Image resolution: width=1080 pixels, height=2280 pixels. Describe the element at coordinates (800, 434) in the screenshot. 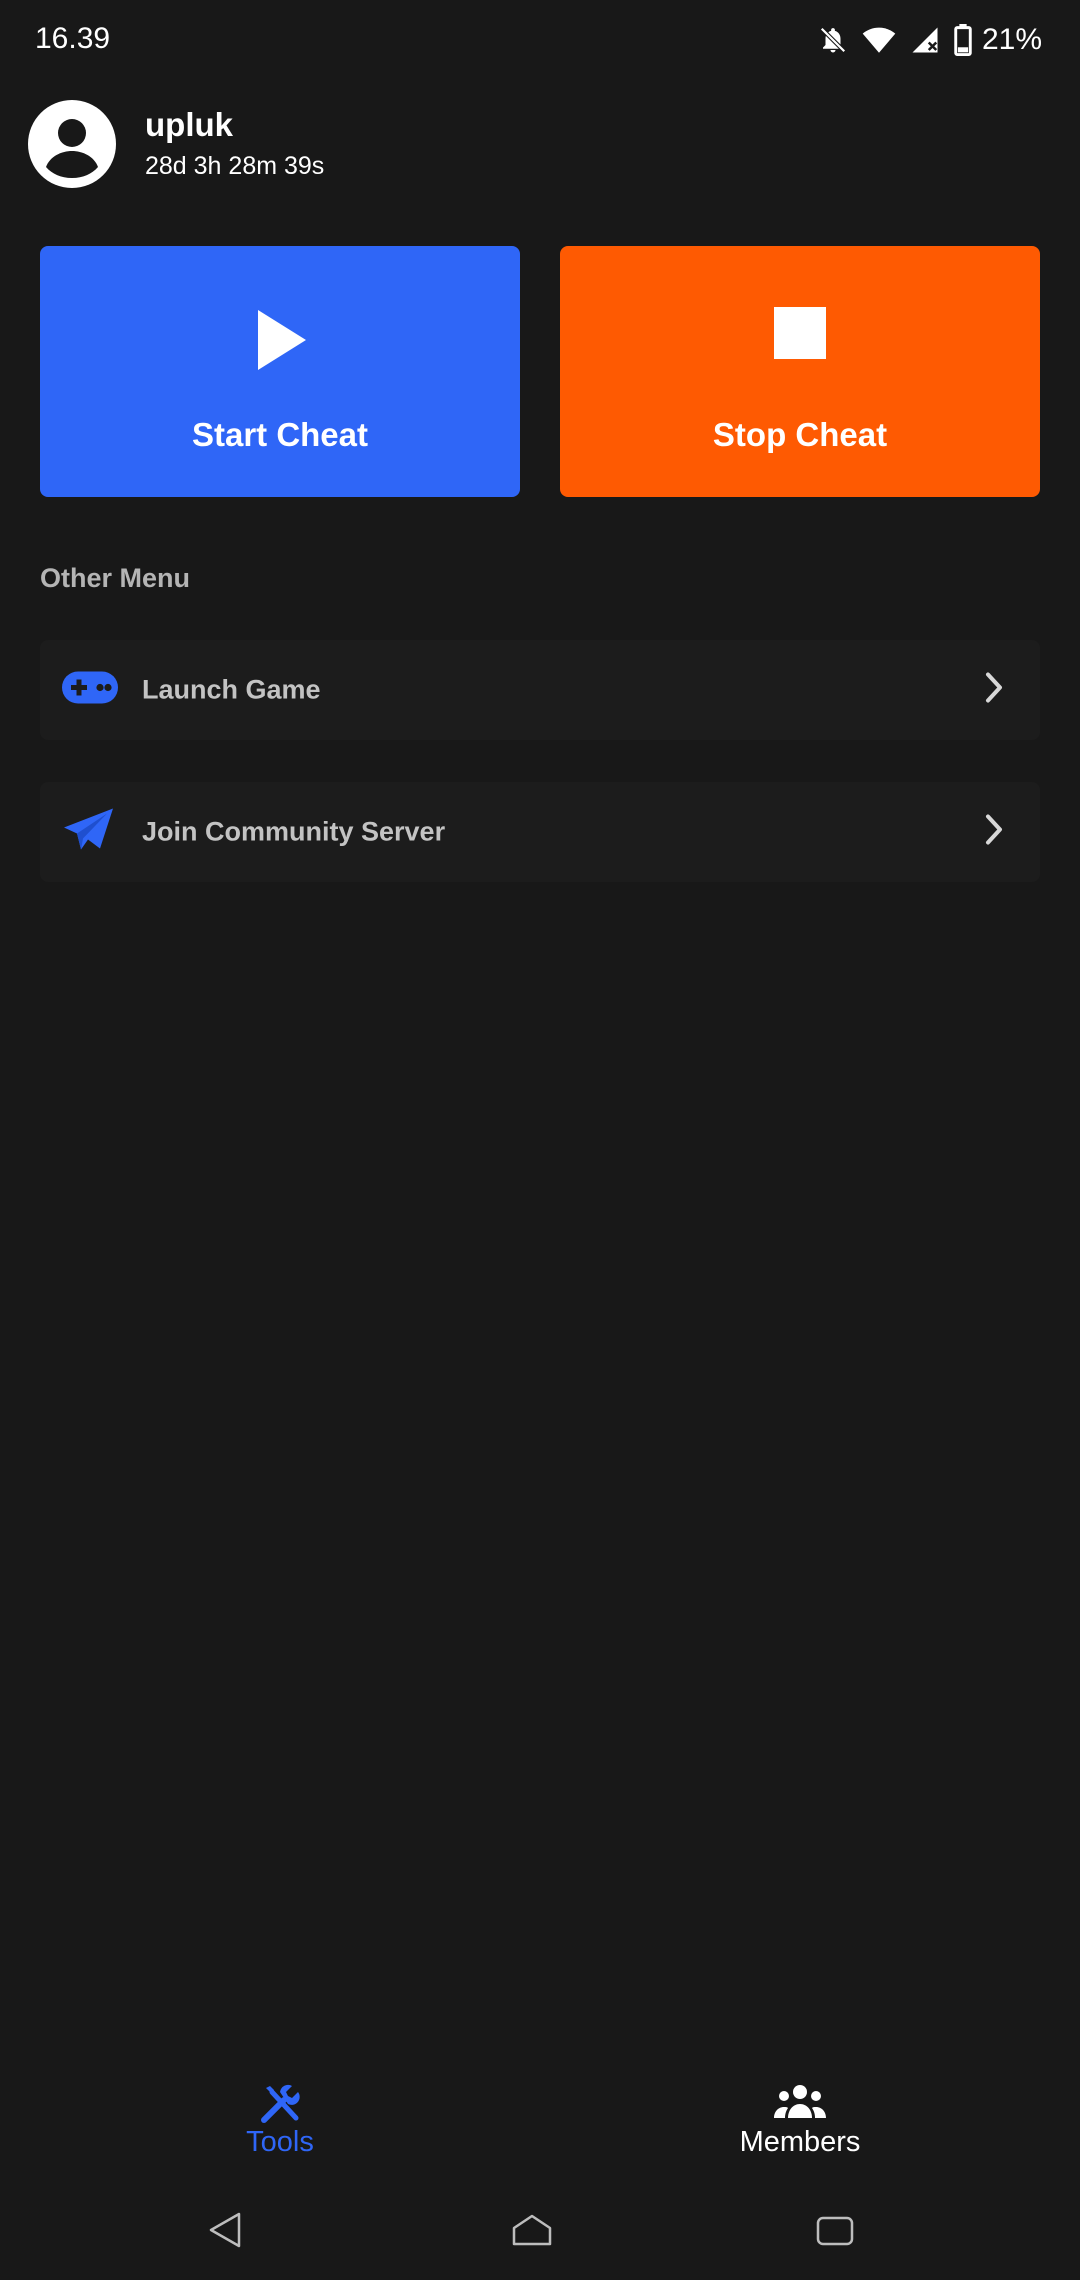

I see `stop-cheat-label: Stop Cheat` at that location.